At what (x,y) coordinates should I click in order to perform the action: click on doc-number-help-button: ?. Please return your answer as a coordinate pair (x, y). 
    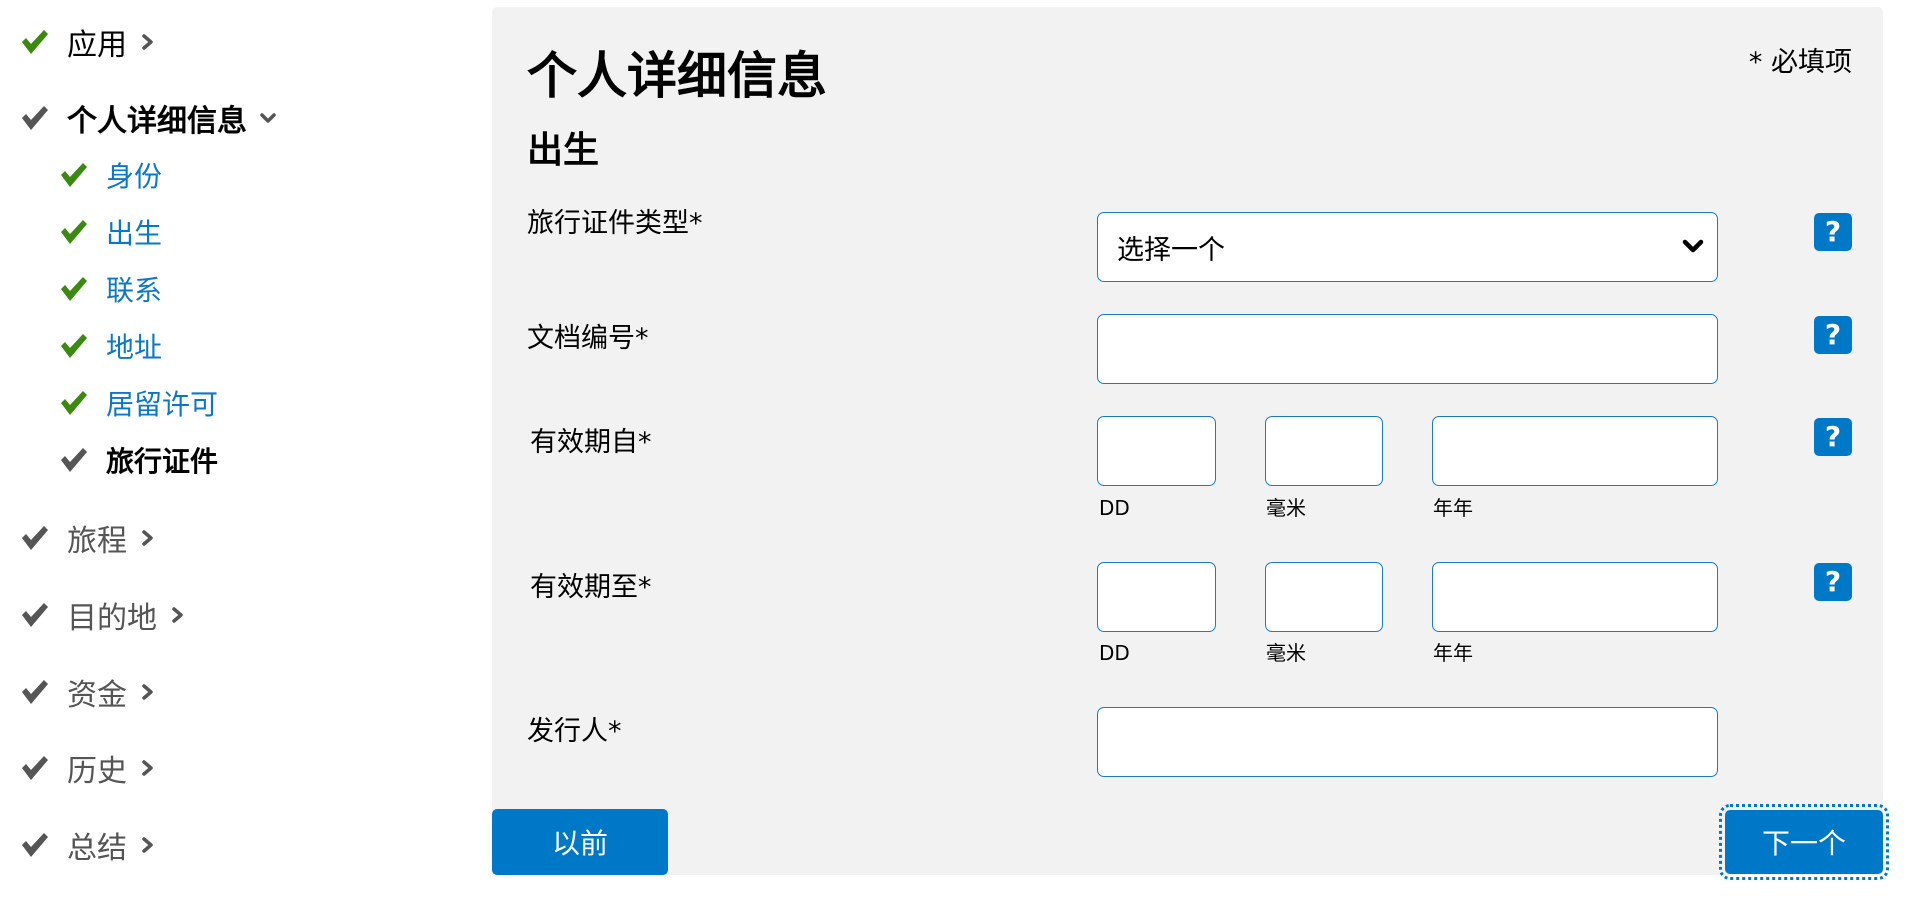
    Looking at the image, I should click on (1833, 335).